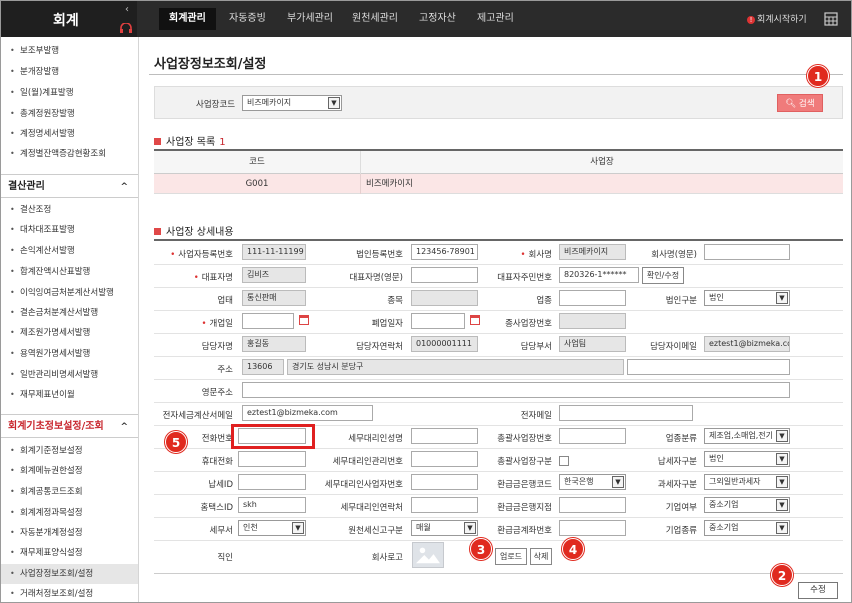 The image size is (852, 603). I want to click on topnav-accounting: 회계관리, so click(187, 19).